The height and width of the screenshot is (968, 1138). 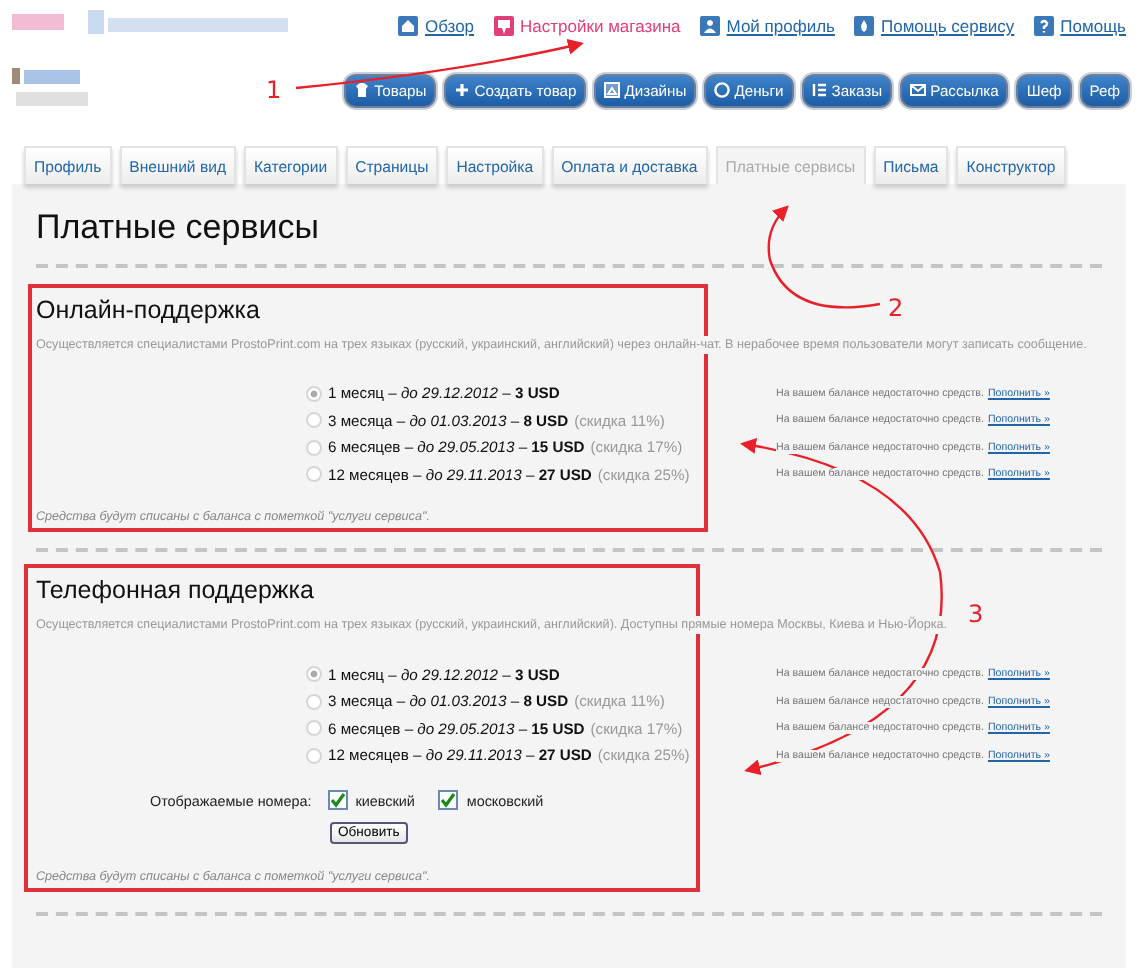 What do you see at coordinates (819, 90) in the screenshot?
I see `list-icon` at bounding box center [819, 90].